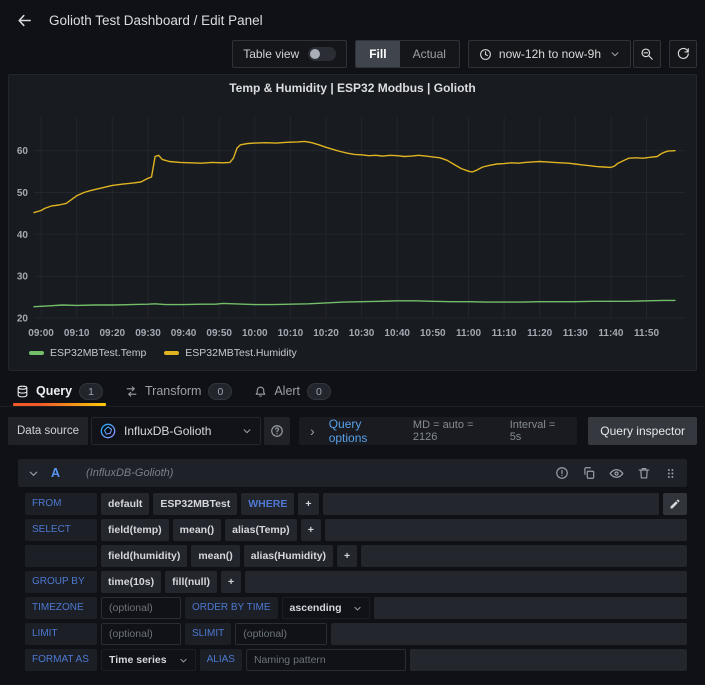  I want to click on svg-text: 09:50, so click(219, 333).